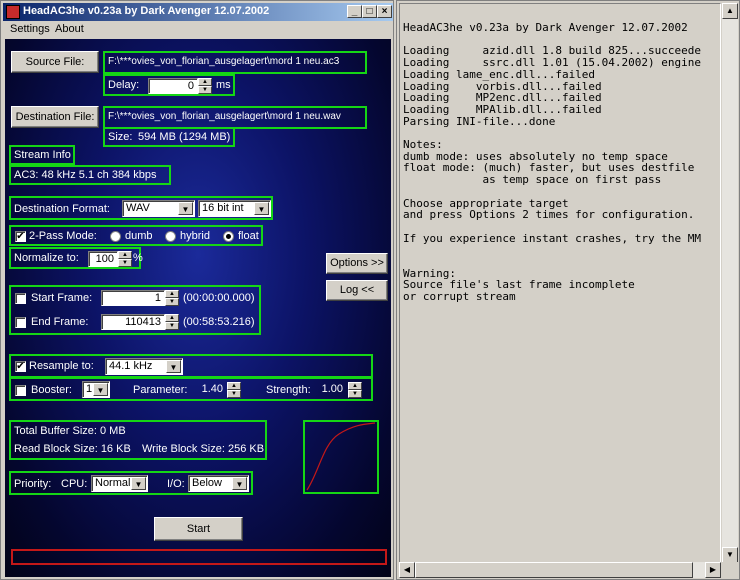 This screenshot has height=580, width=740. Describe the element at coordinates (103, 259) in the screenshot. I see `normalize-input: 100` at that location.